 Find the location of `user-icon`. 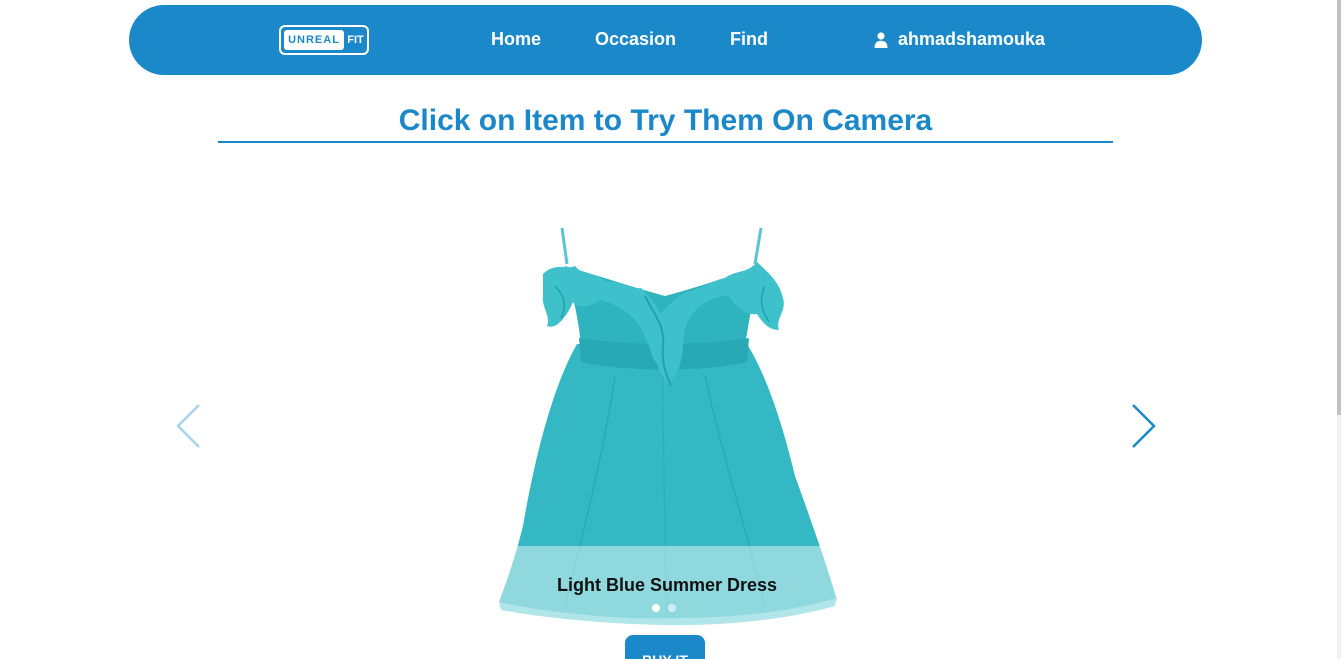

user-icon is located at coordinates (881, 39).